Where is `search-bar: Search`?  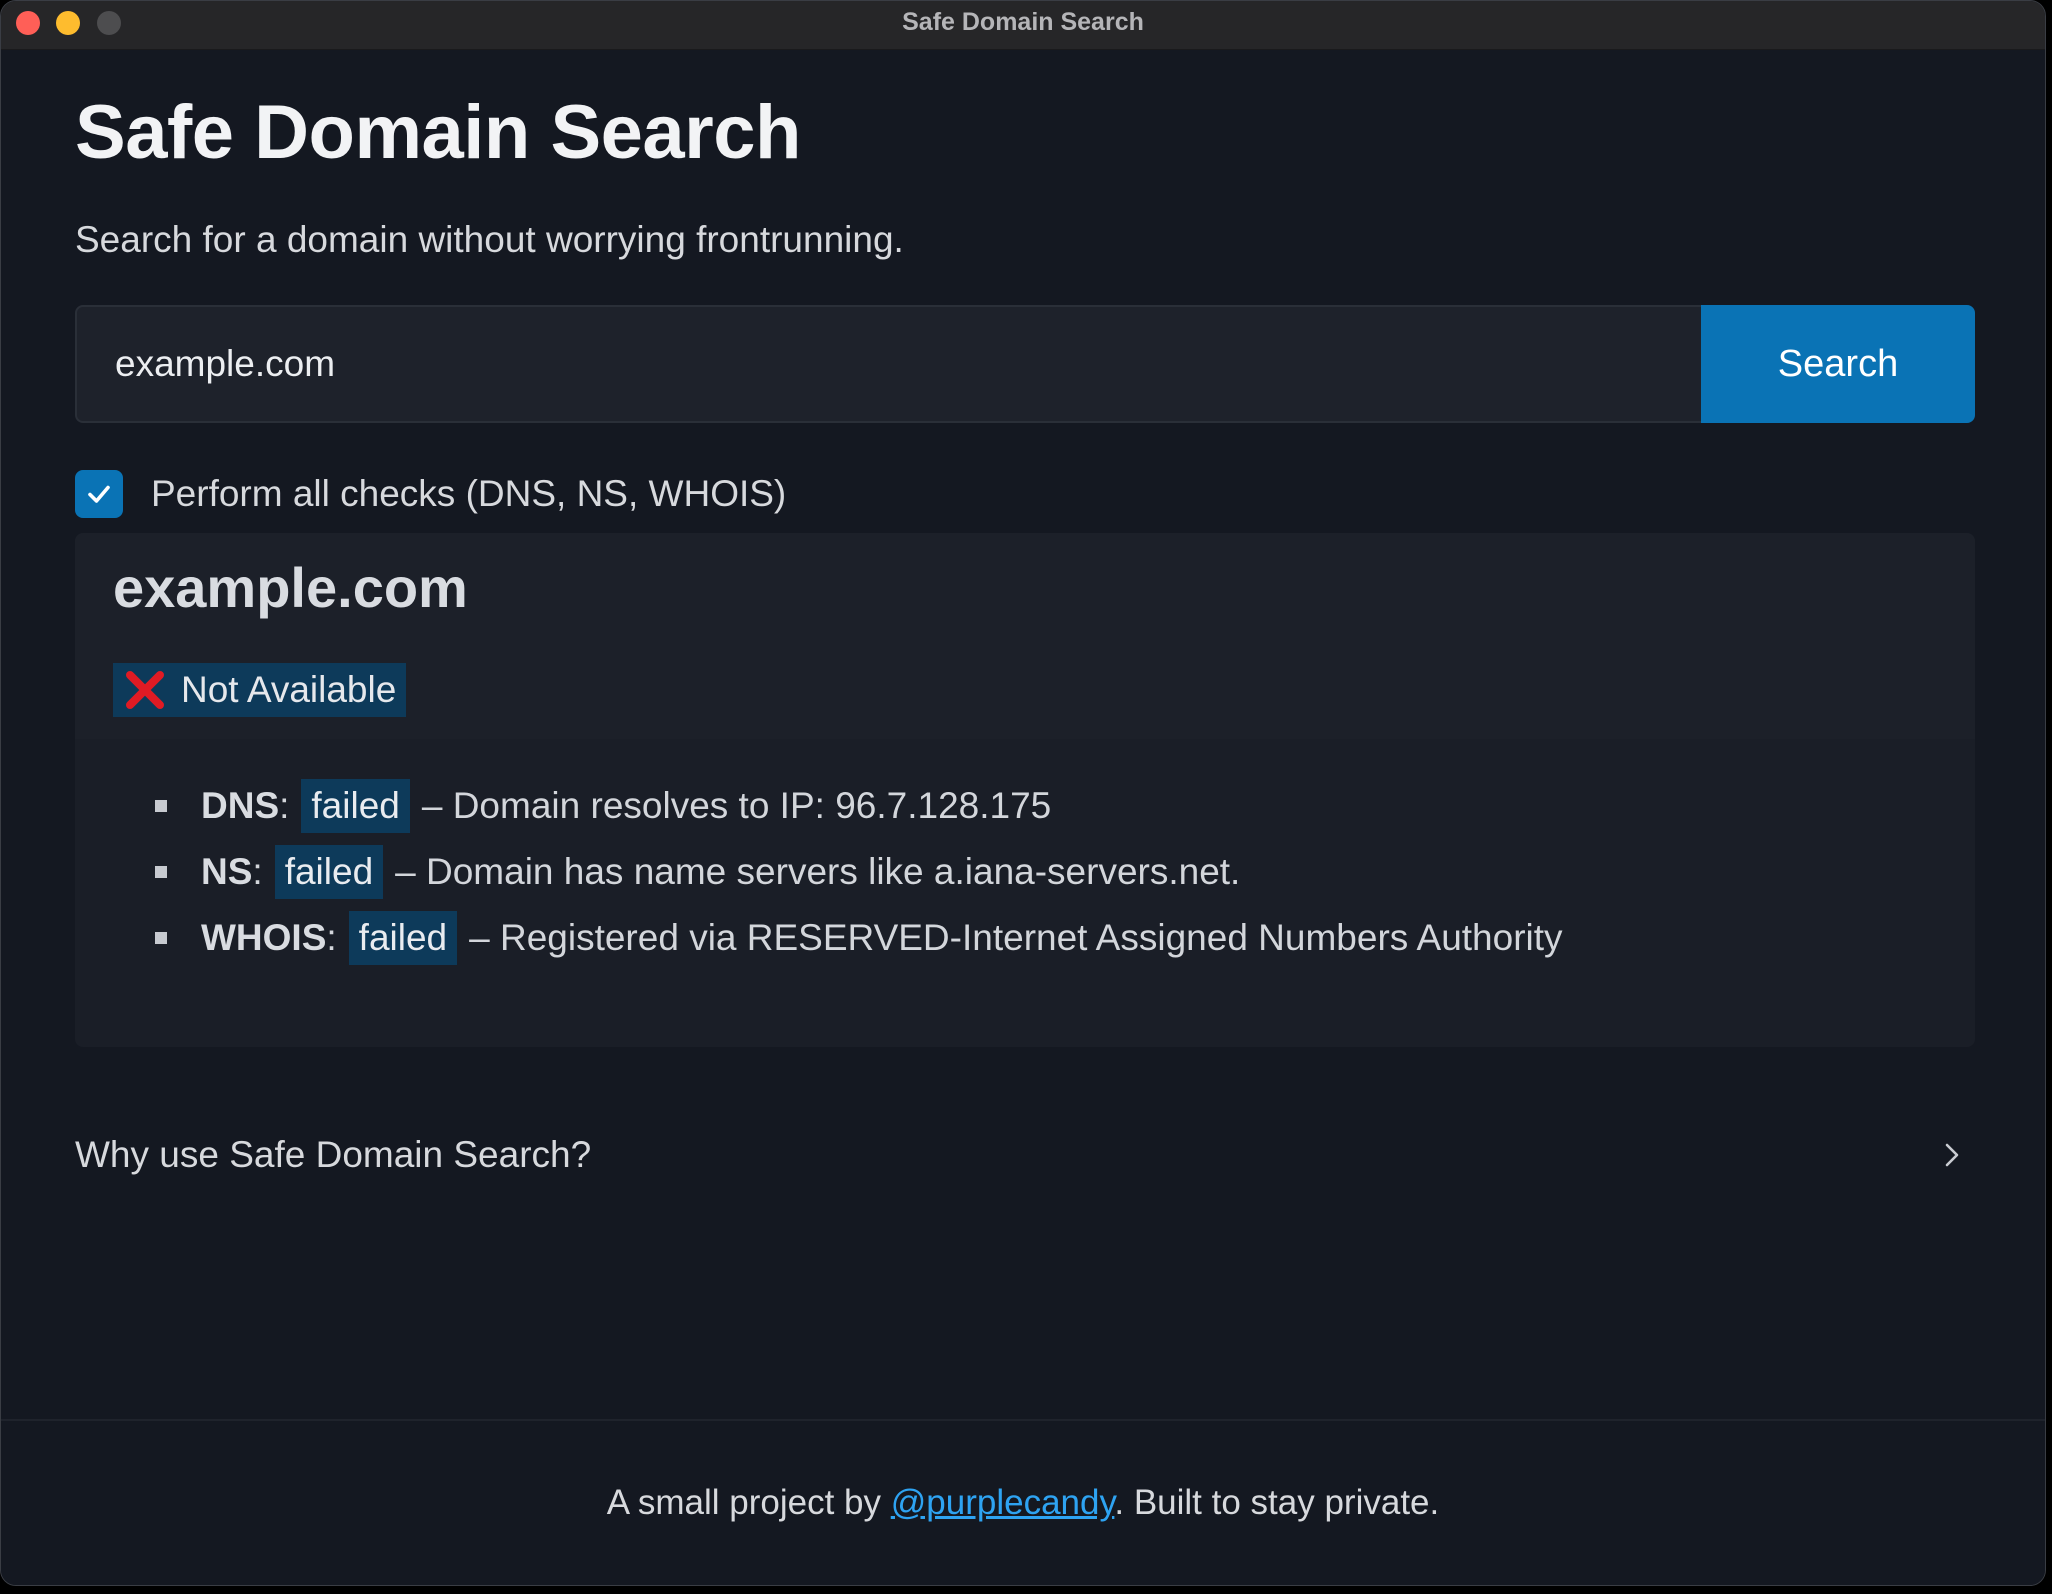
search-bar: Search is located at coordinates (1025, 364).